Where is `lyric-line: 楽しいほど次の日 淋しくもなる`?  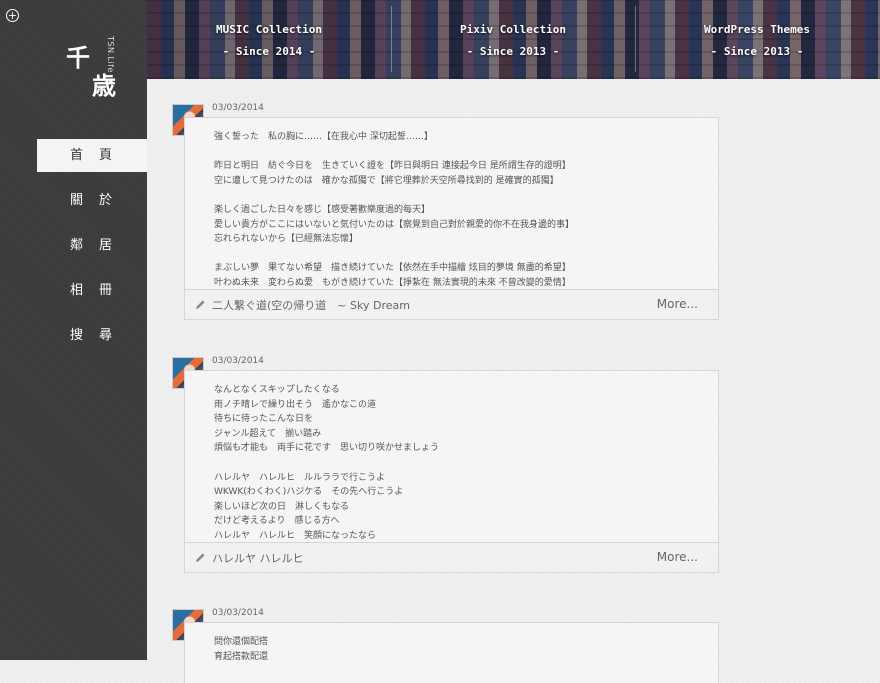 lyric-line: 楽しいほど次の日 淋しくもなる is located at coordinates (282, 506).